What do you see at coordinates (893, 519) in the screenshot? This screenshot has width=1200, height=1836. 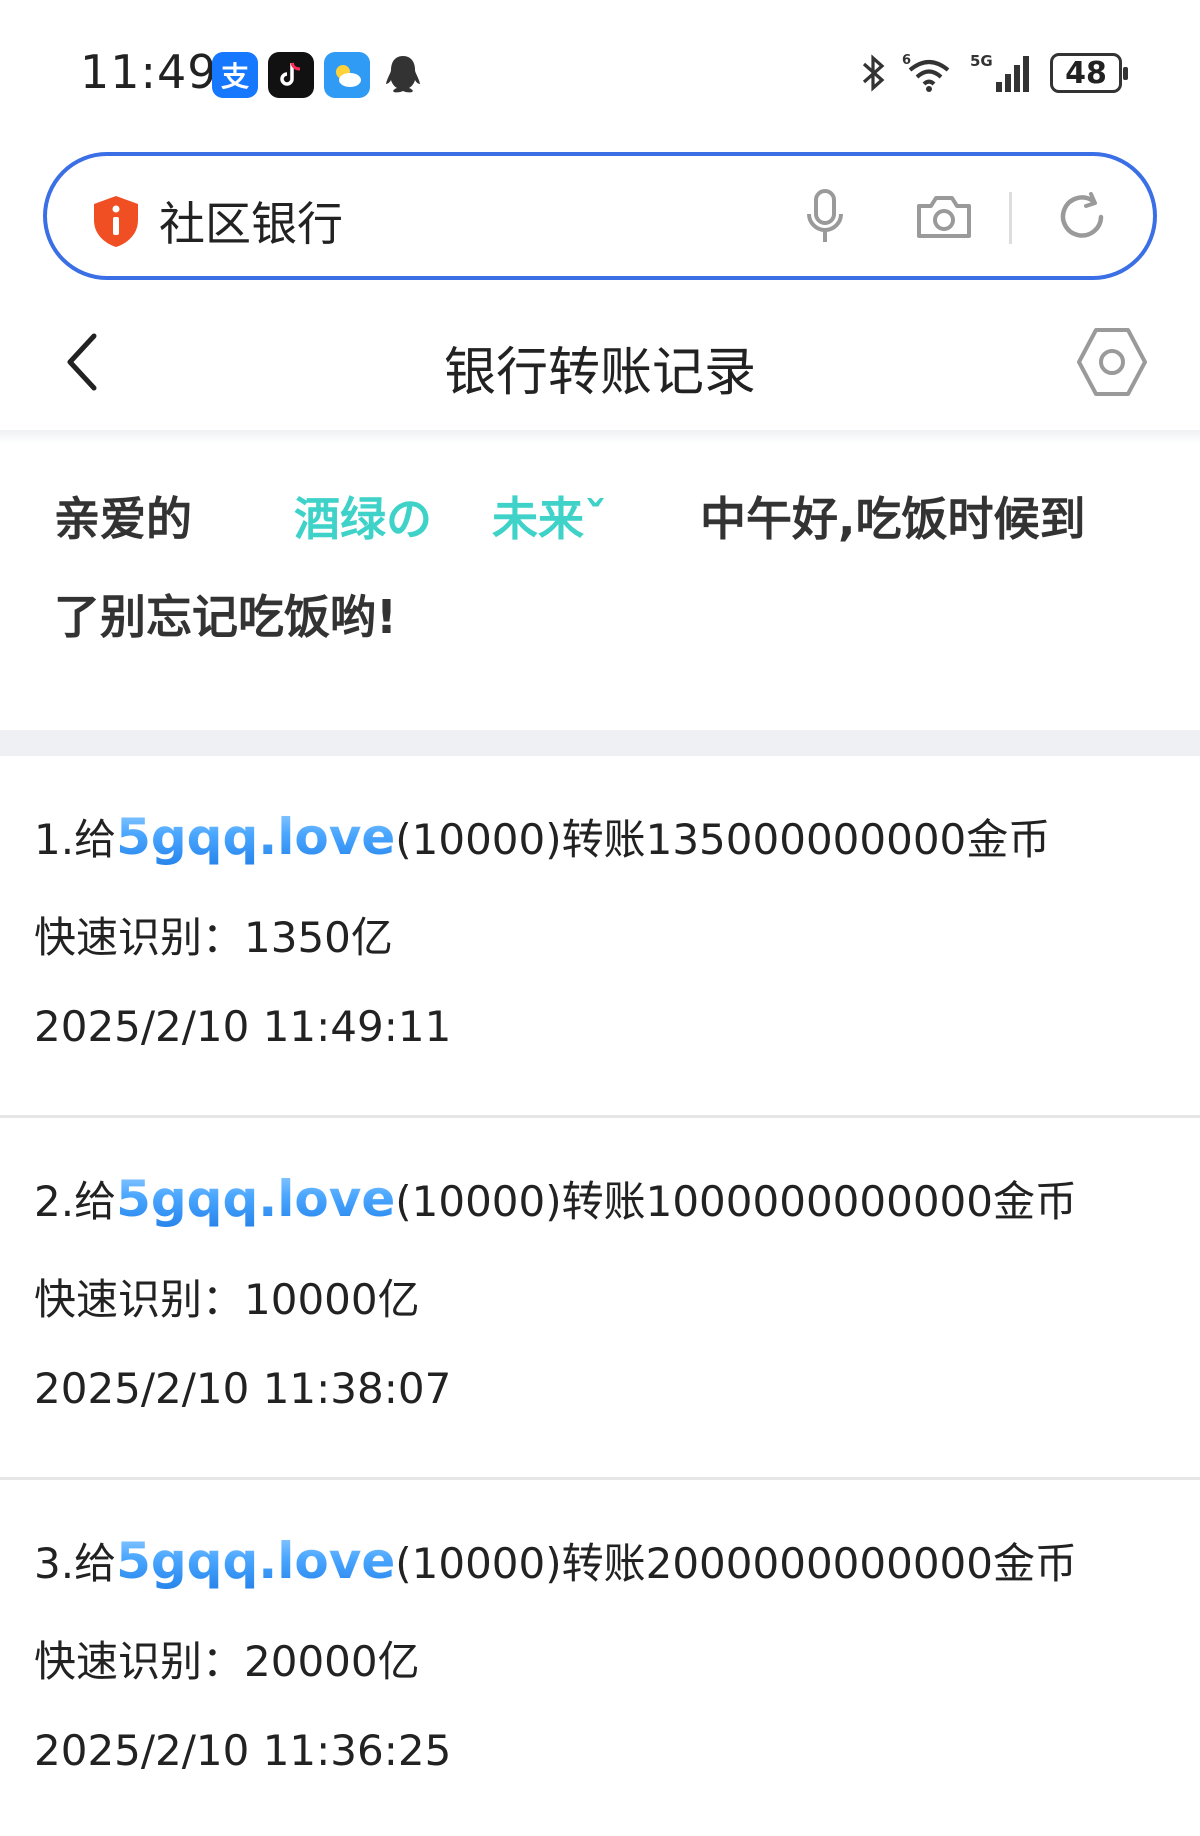 I see `greeting-suffix: 中午好,吃饭时候到` at bounding box center [893, 519].